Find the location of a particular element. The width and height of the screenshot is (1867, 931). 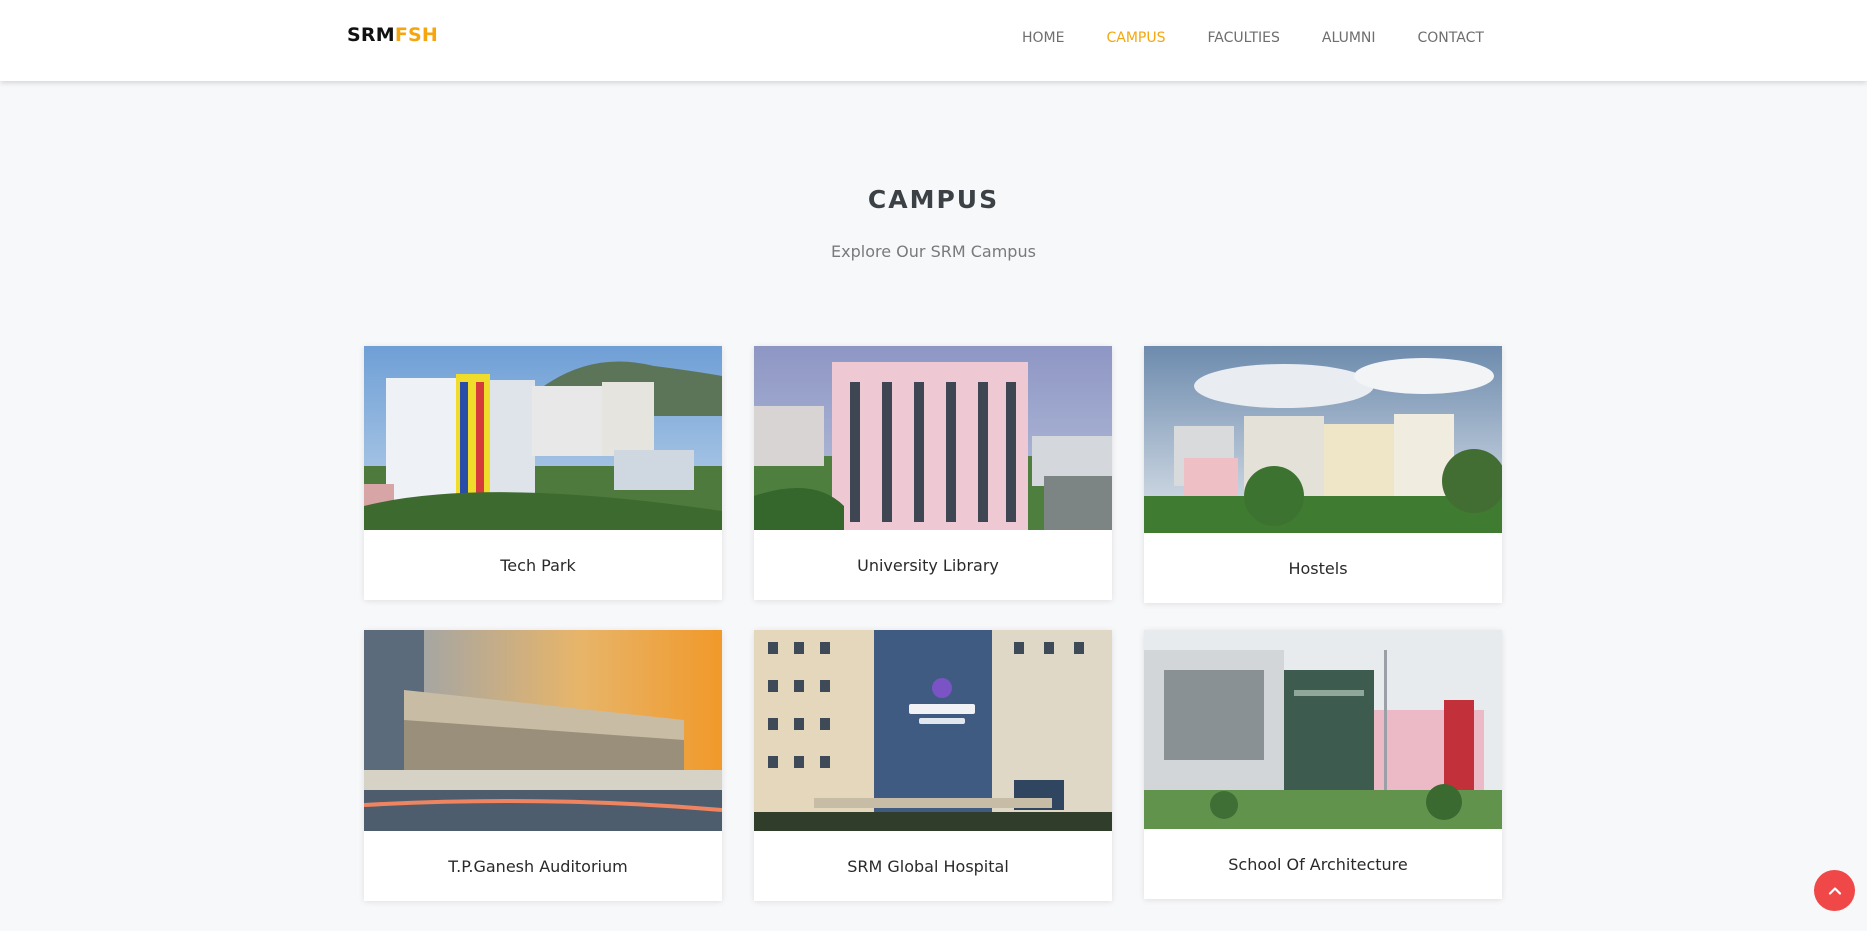

card-label: University Library is located at coordinates (928, 565).